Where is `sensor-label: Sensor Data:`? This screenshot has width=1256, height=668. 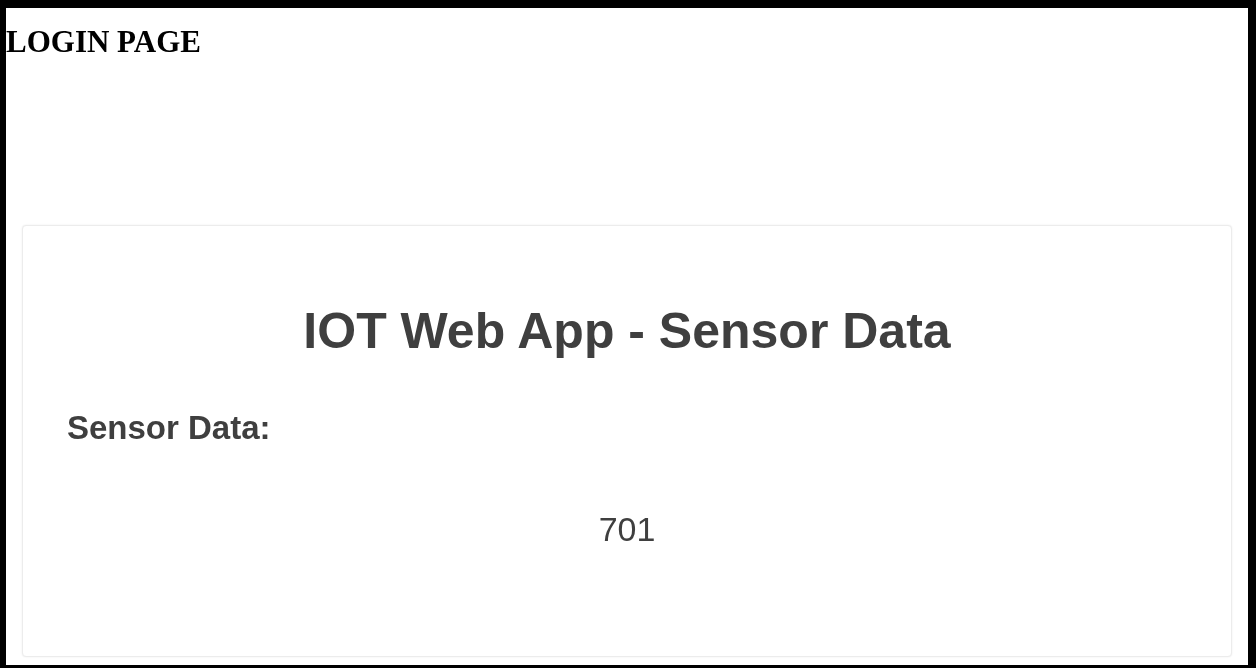
sensor-label: Sensor Data: is located at coordinates (169, 427).